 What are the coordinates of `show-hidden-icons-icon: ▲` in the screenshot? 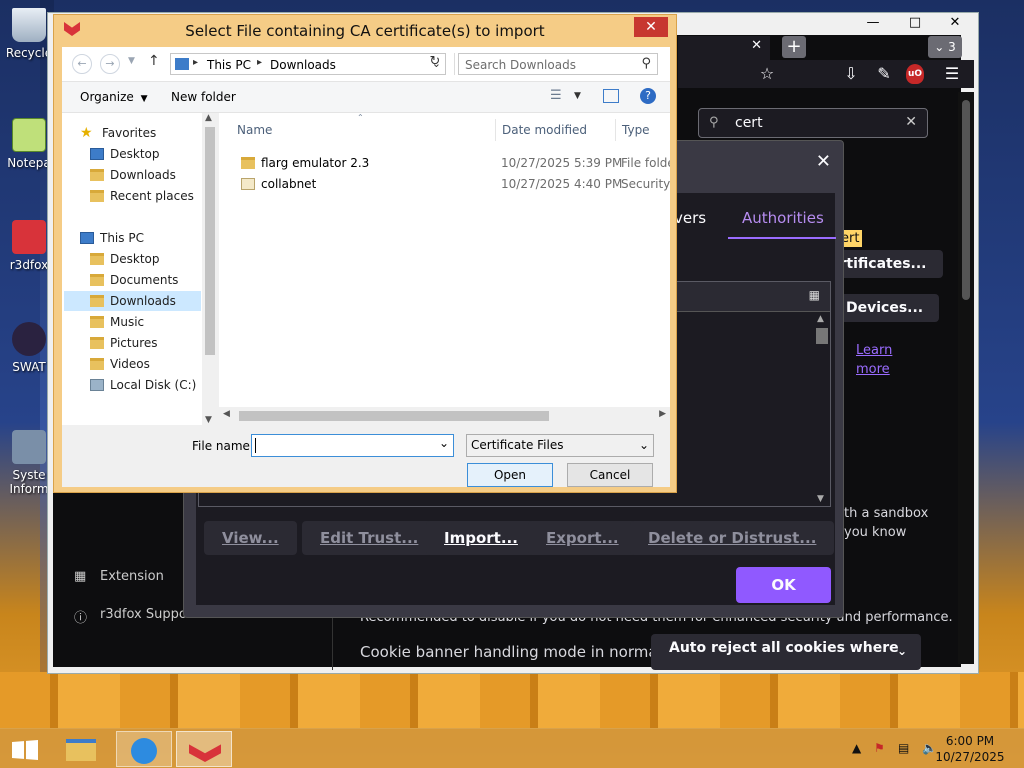 It's located at (856, 748).